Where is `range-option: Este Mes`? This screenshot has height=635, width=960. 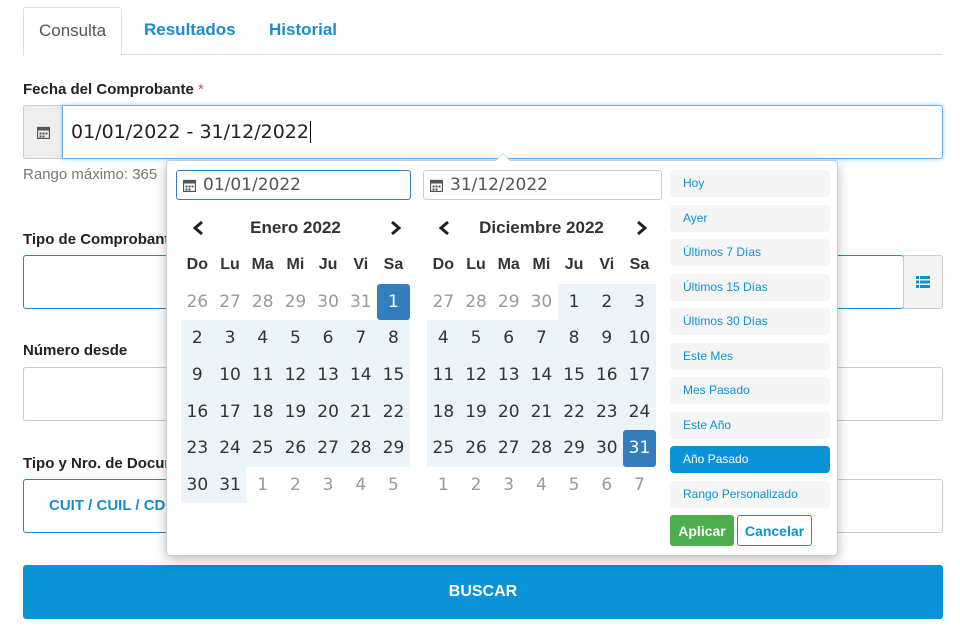 range-option: Este Mes is located at coordinates (750, 356).